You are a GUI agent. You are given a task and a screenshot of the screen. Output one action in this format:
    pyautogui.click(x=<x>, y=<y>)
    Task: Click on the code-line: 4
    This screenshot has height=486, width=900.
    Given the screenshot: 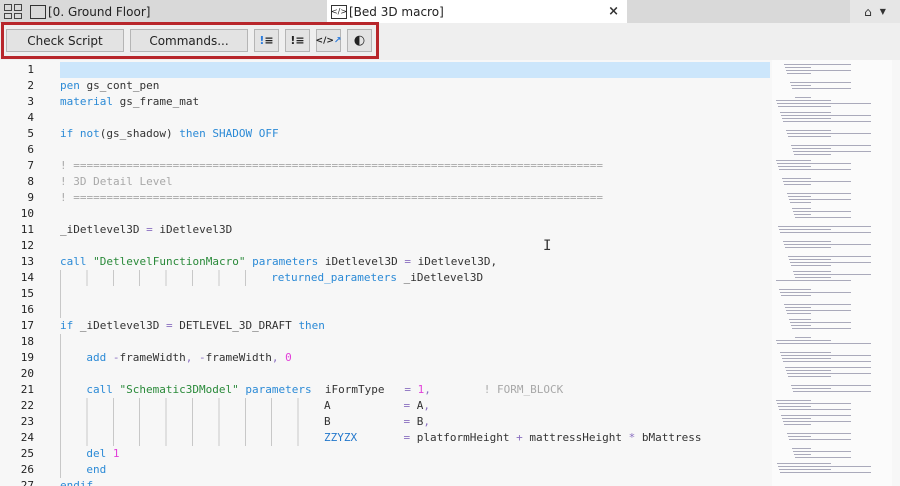 What is the action you would take?
    pyautogui.click(x=385, y=118)
    